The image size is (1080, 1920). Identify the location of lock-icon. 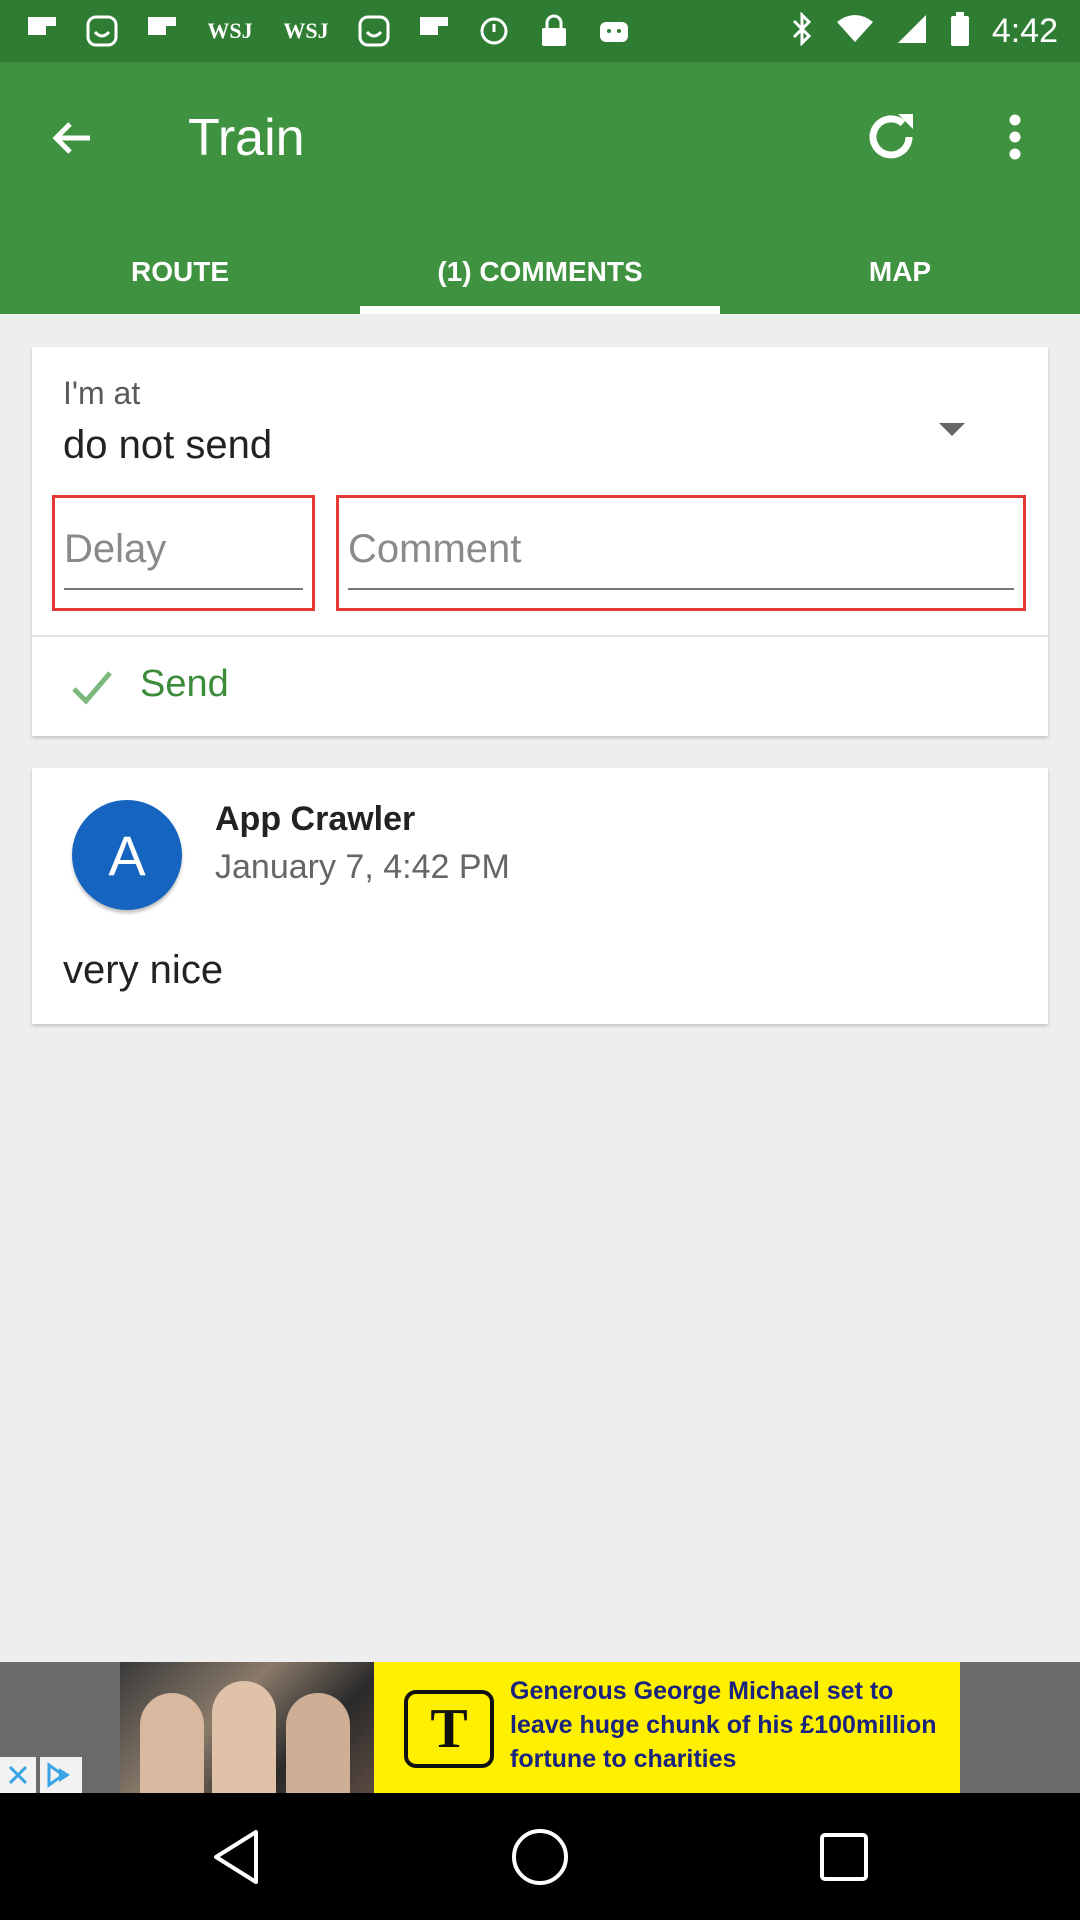
(554, 31).